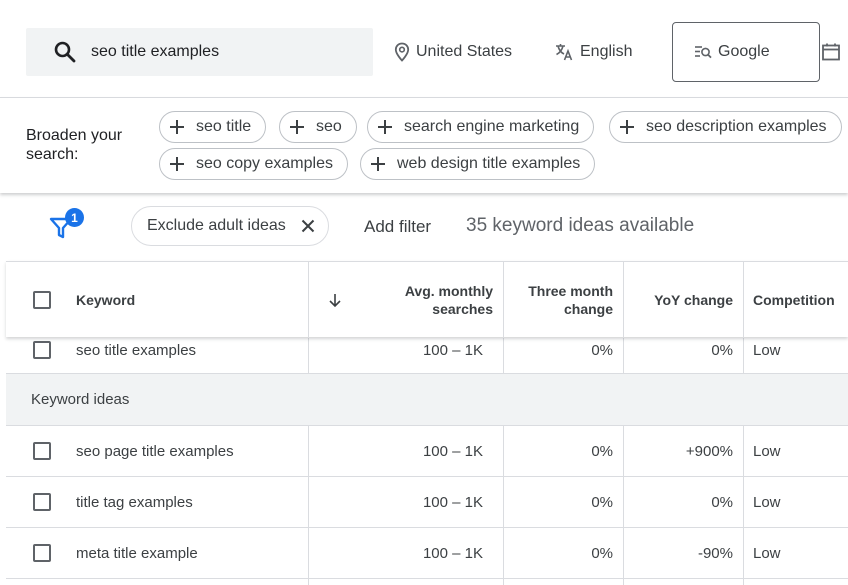  Describe the element at coordinates (155, 451) in the screenshot. I see `keyword-cell: seo page title examples` at that location.